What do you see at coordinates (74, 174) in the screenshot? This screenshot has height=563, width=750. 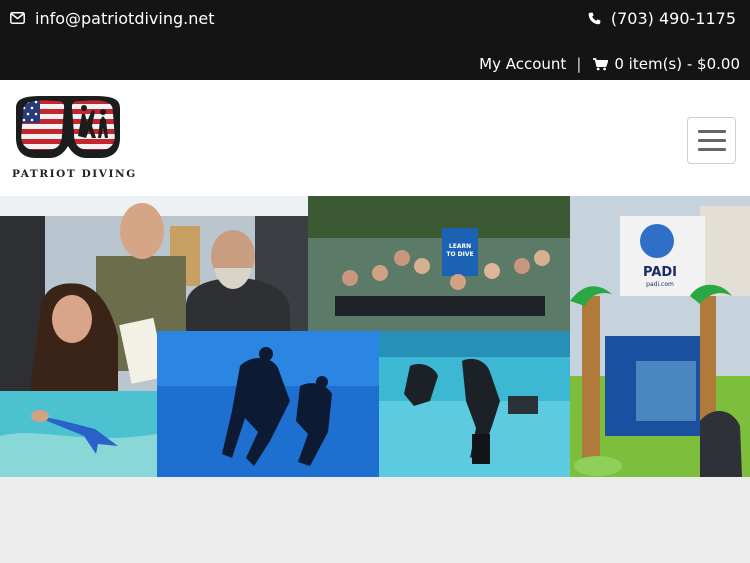 I see `logo-text: PATRIOT DIVING` at bounding box center [74, 174].